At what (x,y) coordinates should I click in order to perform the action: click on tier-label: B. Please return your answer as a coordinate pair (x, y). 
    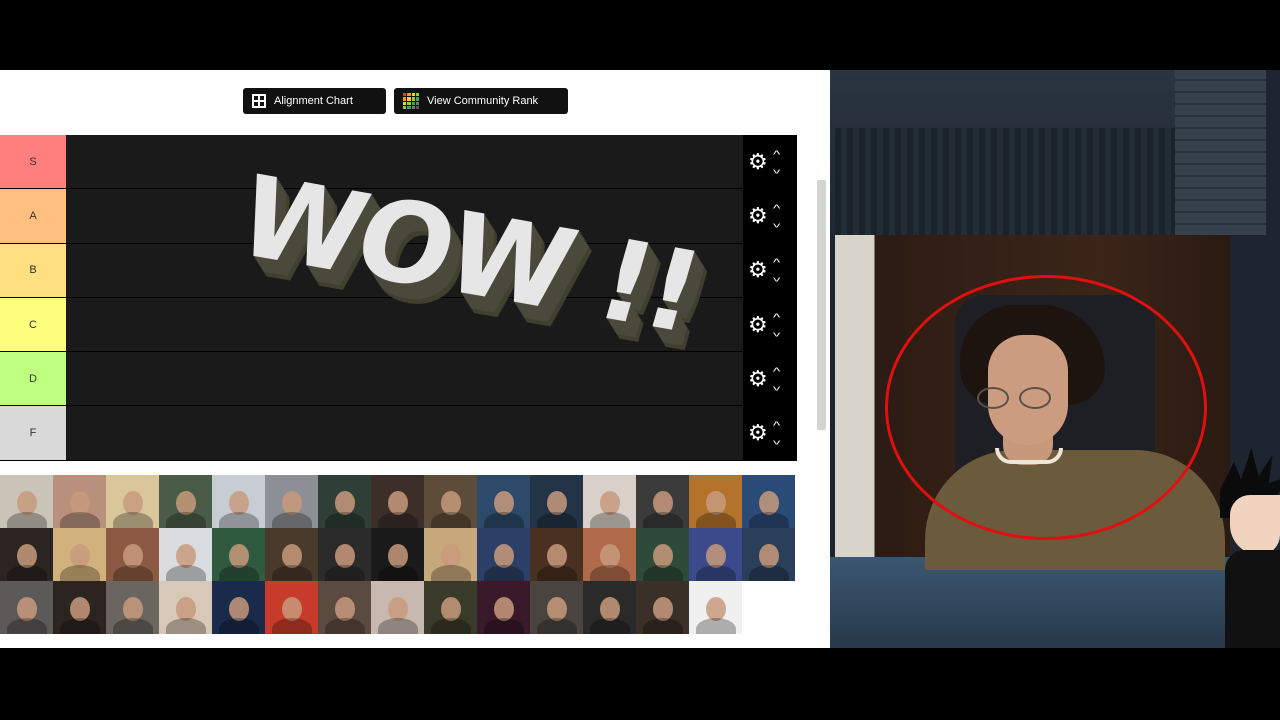
    Looking at the image, I should click on (33, 270).